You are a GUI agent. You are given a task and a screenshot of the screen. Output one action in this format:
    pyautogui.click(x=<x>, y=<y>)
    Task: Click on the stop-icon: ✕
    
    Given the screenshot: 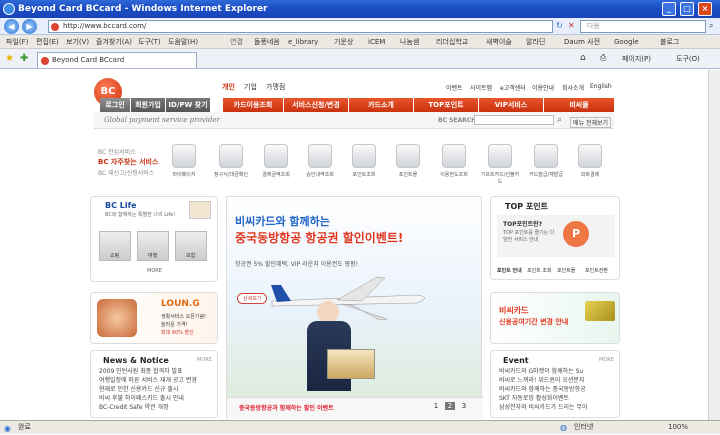 What is the action you would take?
    pyautogui.click(x=571, y=25)
    